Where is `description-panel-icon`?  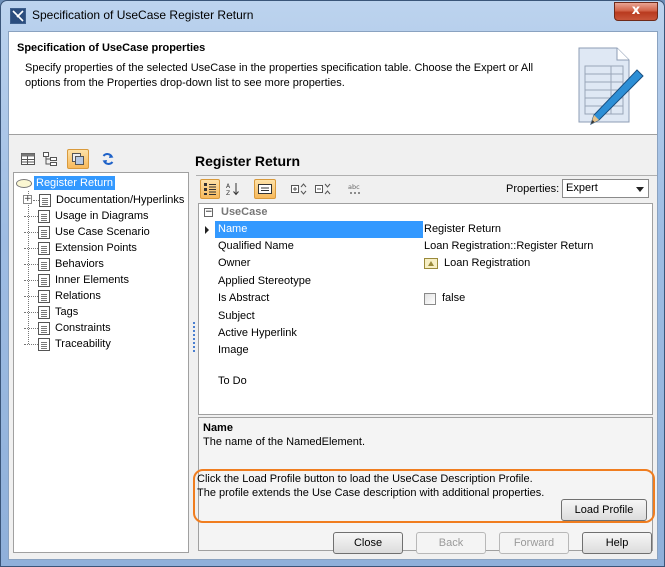 description-panel-icon is located at coordinates (265, 189).